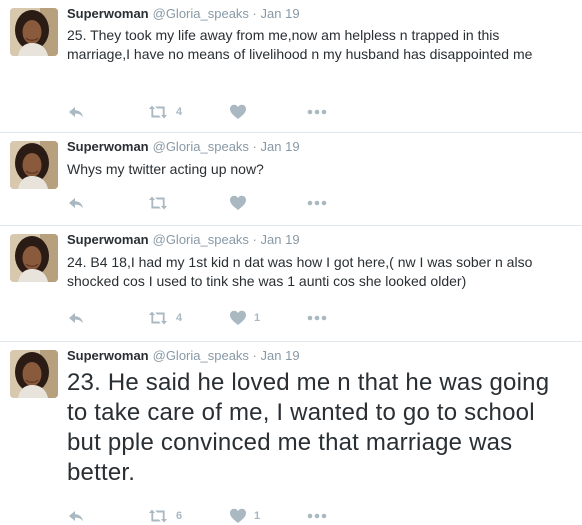 This screenshot has height=525, width=582. I want to click on retweet-count: 6, so click(179, 516).